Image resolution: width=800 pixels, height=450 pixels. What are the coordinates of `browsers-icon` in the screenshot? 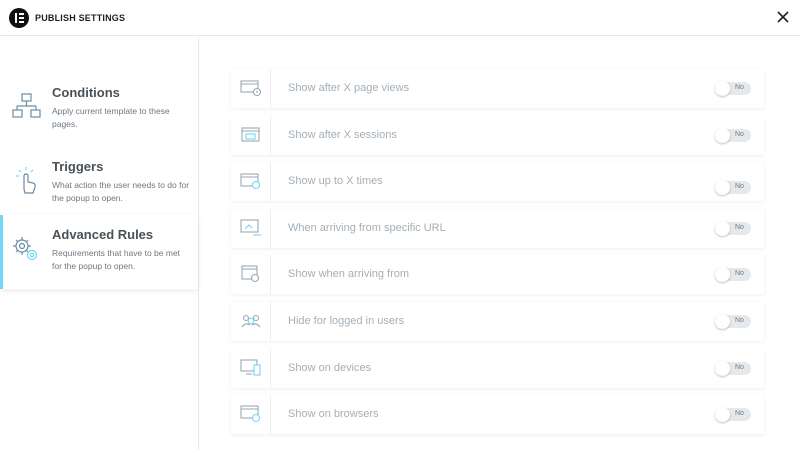 It's located at (251, 414).